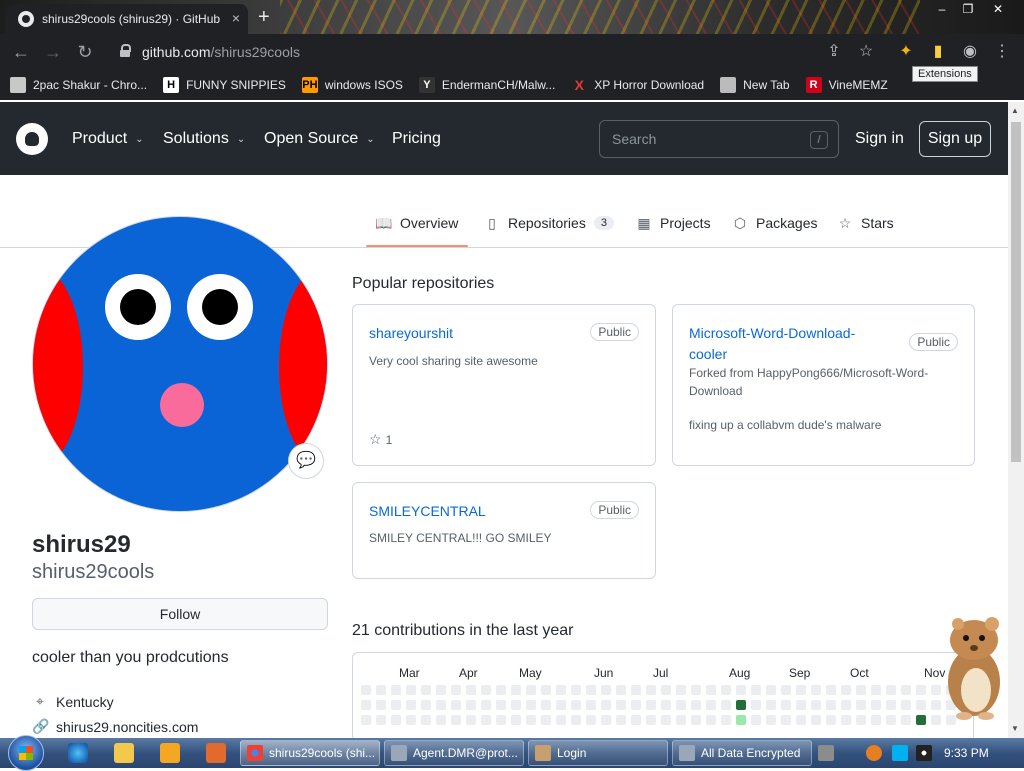 The width and height of the screenshot is (1024, 771). What do you see at coordinates (755, 85) in the screenshot?
I see `bookmark-item: New Tab` at bounding box center [755, 85].